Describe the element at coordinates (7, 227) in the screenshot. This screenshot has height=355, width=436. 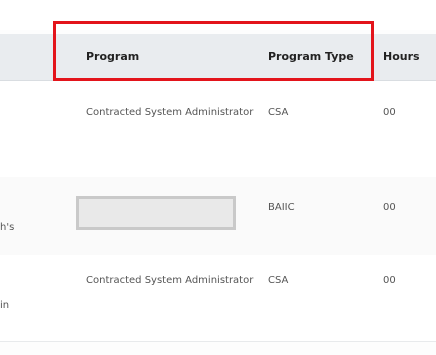
I see `cell-truncated-name: h's` at that location.